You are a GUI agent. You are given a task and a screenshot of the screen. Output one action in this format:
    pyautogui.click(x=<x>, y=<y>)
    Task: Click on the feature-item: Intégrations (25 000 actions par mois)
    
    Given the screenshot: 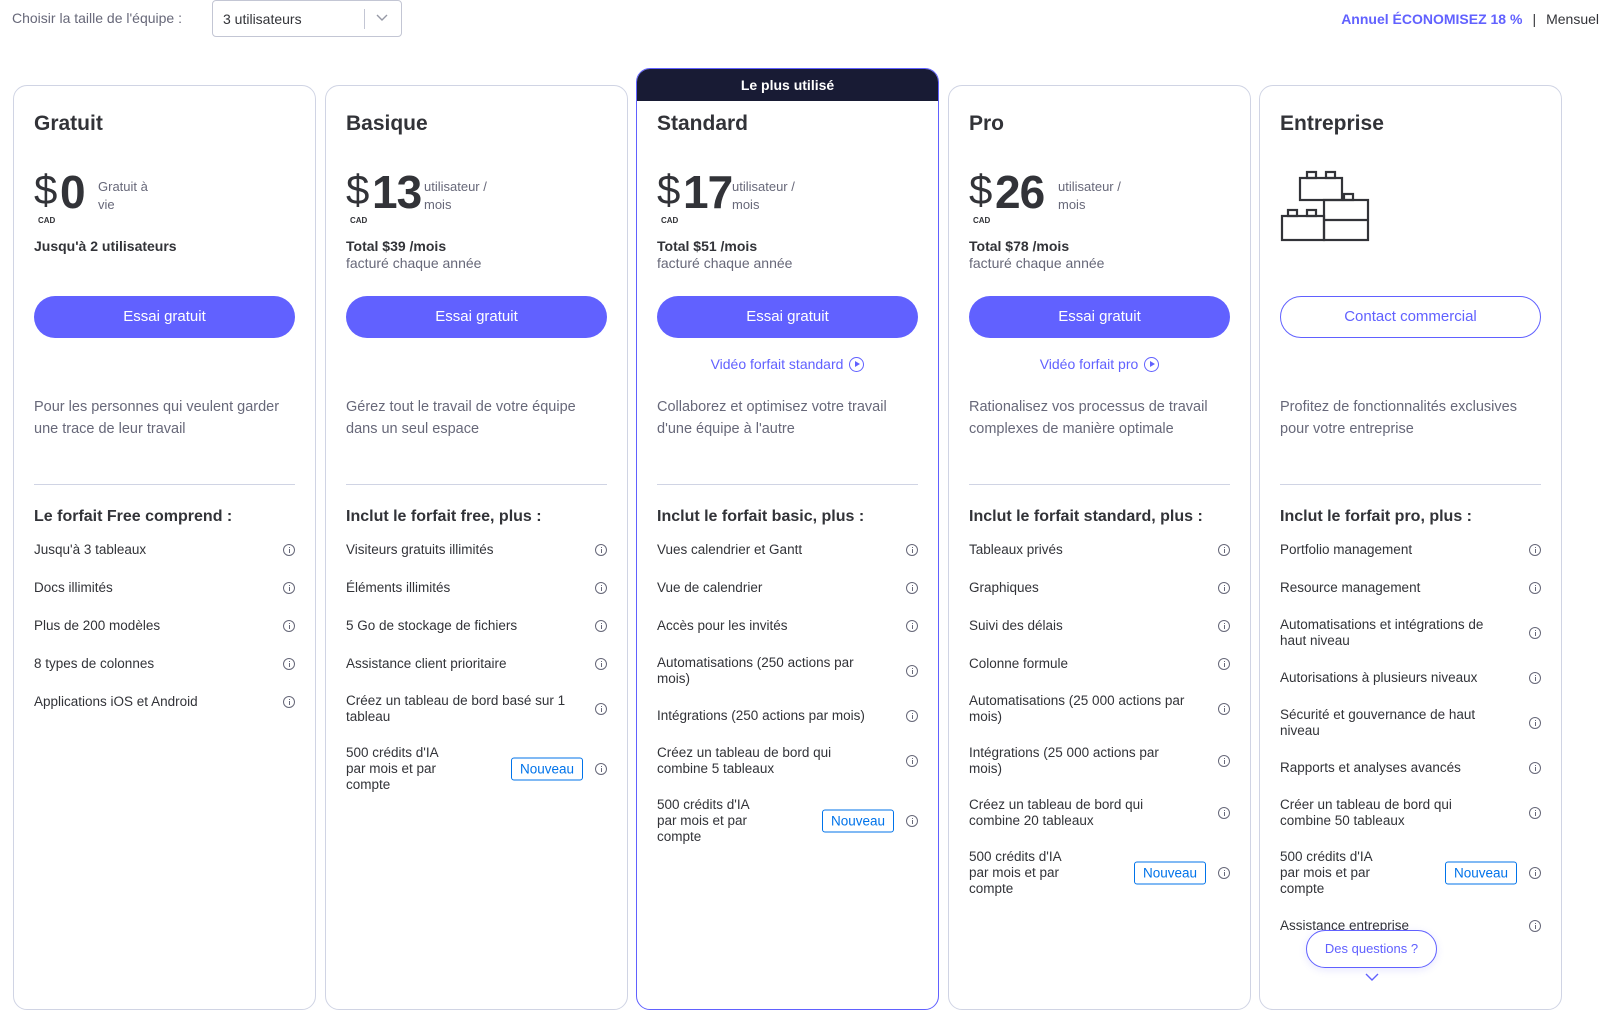 What is the action you would take?
    pyautogui.click(x=1099, y=761)
    